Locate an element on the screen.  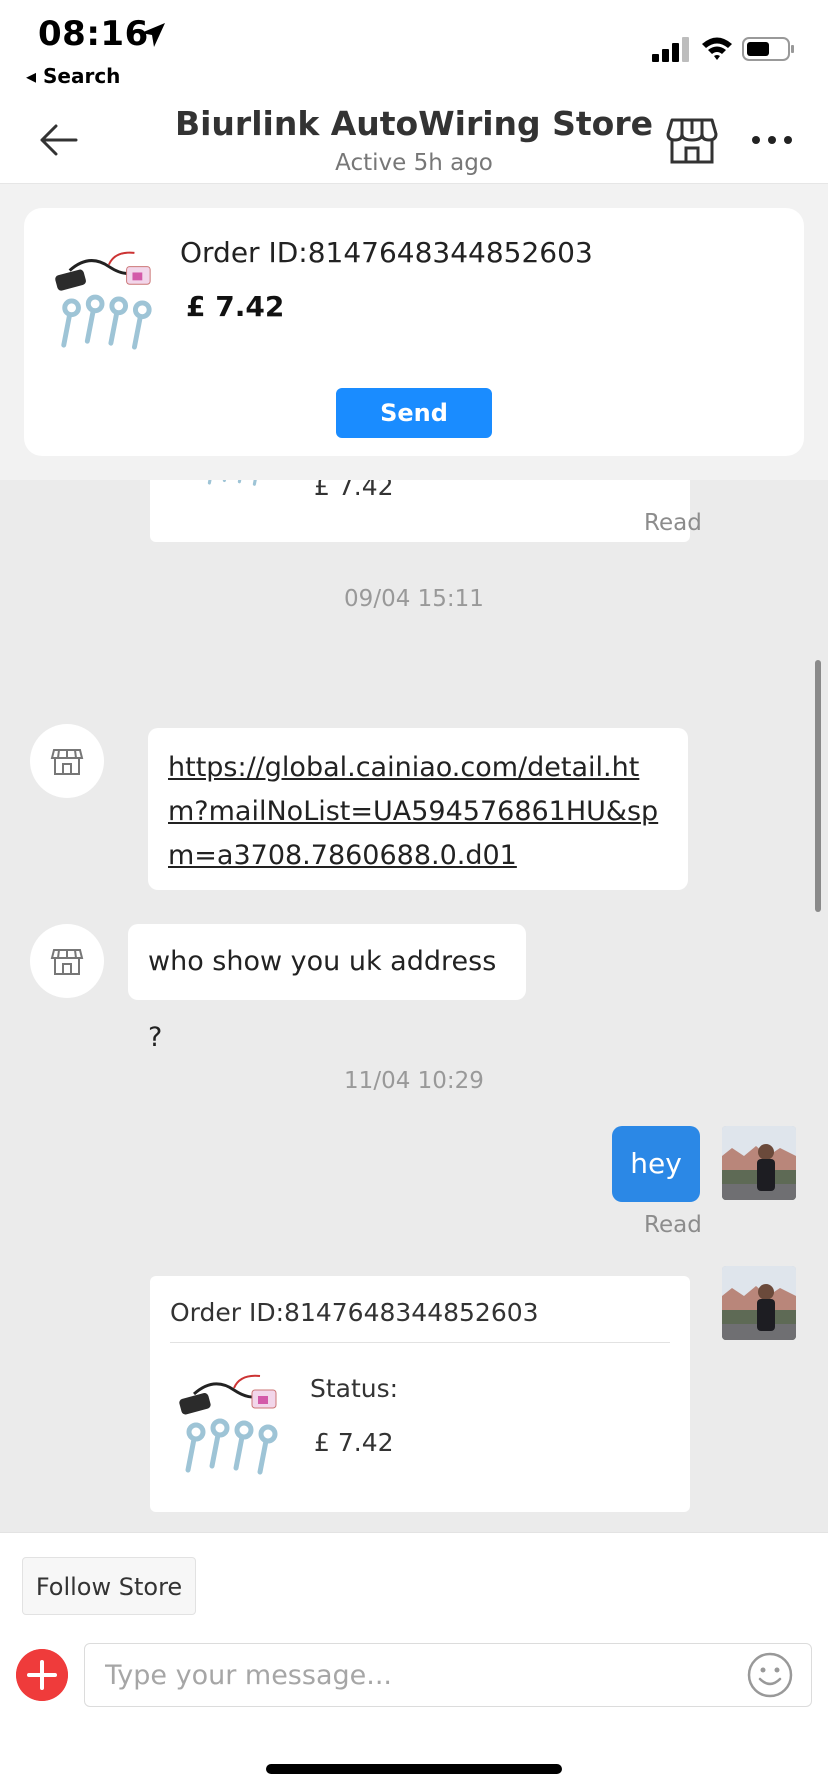
send-order-button: Send is located at coordinates (414, 413).